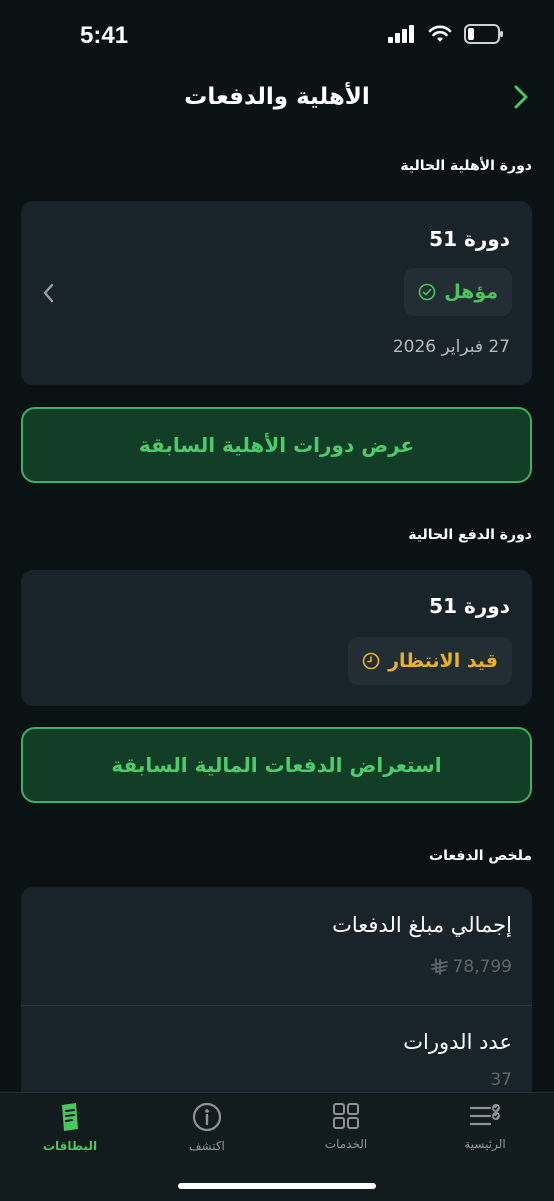 The image size is (554, 1201). I want to click on payment-cycle-title: دورة 51, so click(469, 606).